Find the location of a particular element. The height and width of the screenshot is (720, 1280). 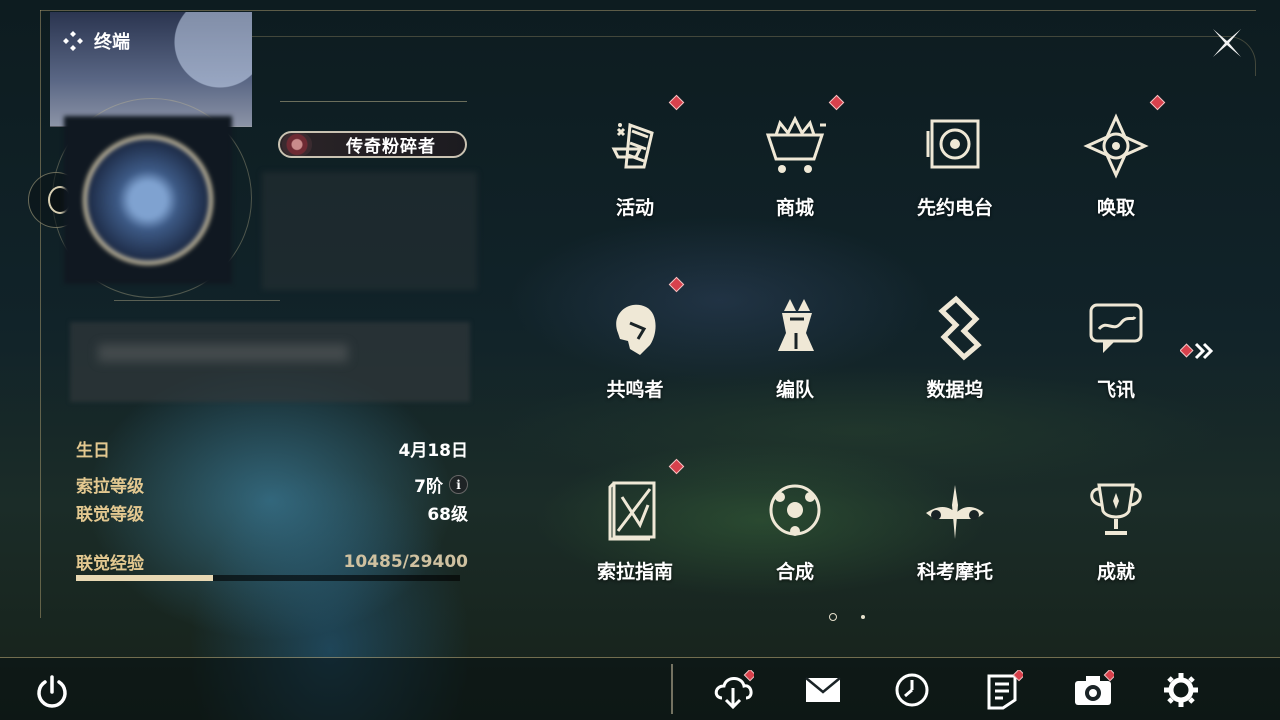

menu-item-4: 共鸣者 is located at coordinates (635, 364).